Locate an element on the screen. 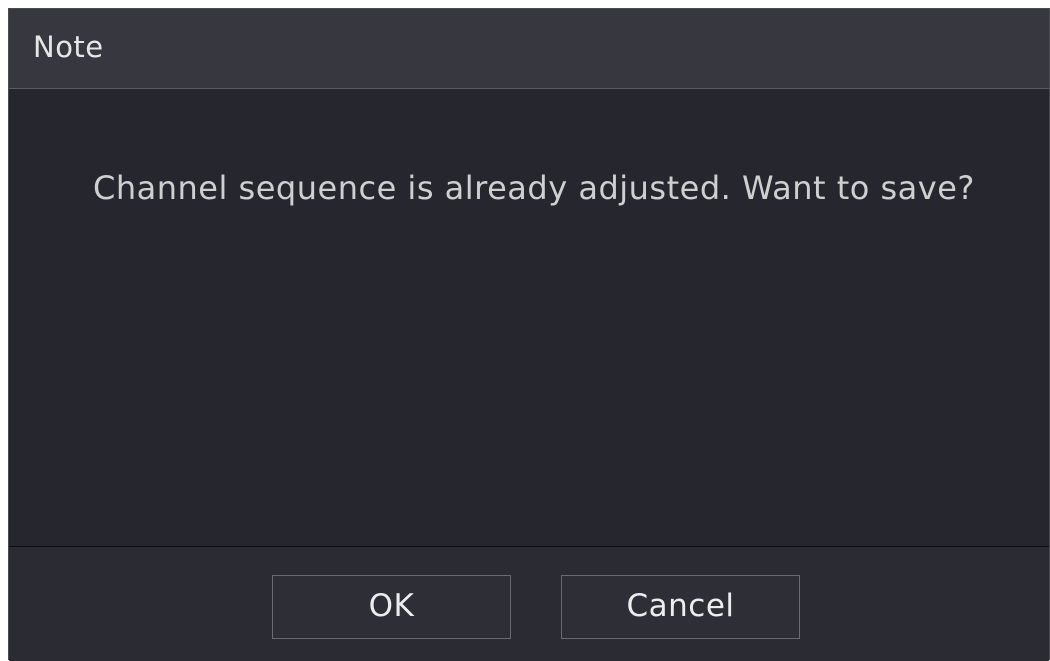  dialog-title: Note is located at coordinates (68, 47).